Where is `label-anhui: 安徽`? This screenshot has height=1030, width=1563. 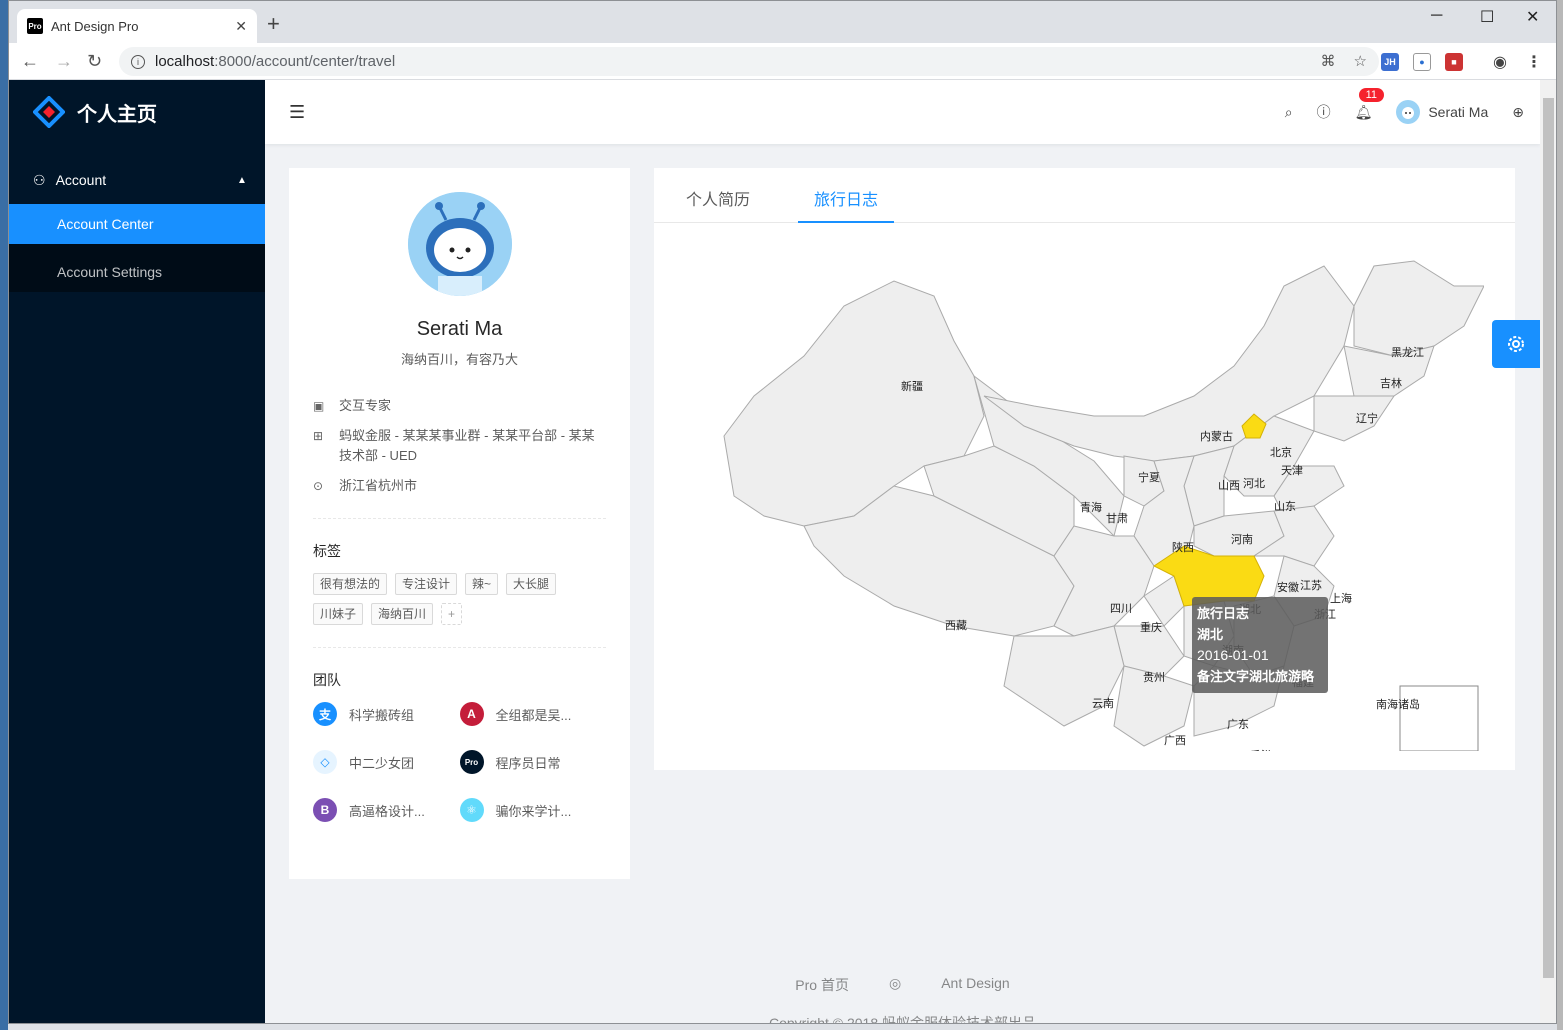
label-anhui: 安徽 is located at coordinates (1288, 587).